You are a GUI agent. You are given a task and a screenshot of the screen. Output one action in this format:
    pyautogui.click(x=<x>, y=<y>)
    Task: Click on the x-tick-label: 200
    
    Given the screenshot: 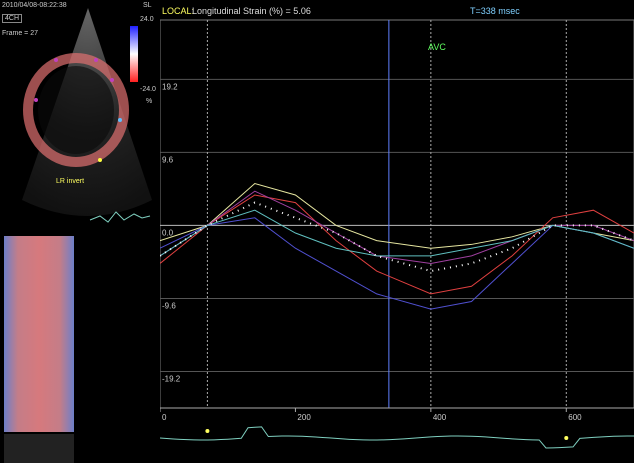 What is the action you would take?
    pyautogui.click(x=304, y=417)
    